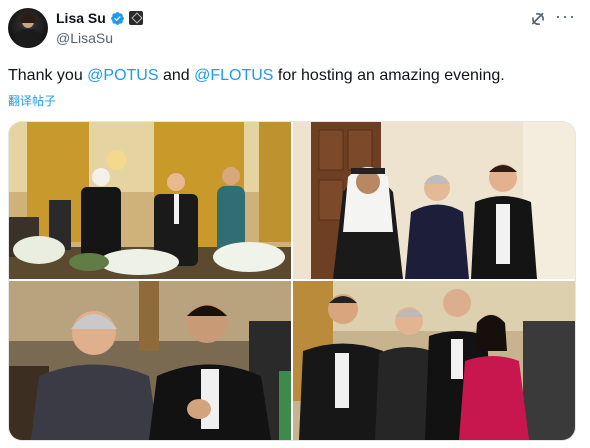 The height and width of the screenshot is (448, 590). I want to click on display-name: Lisa Su, so click(81, 18).